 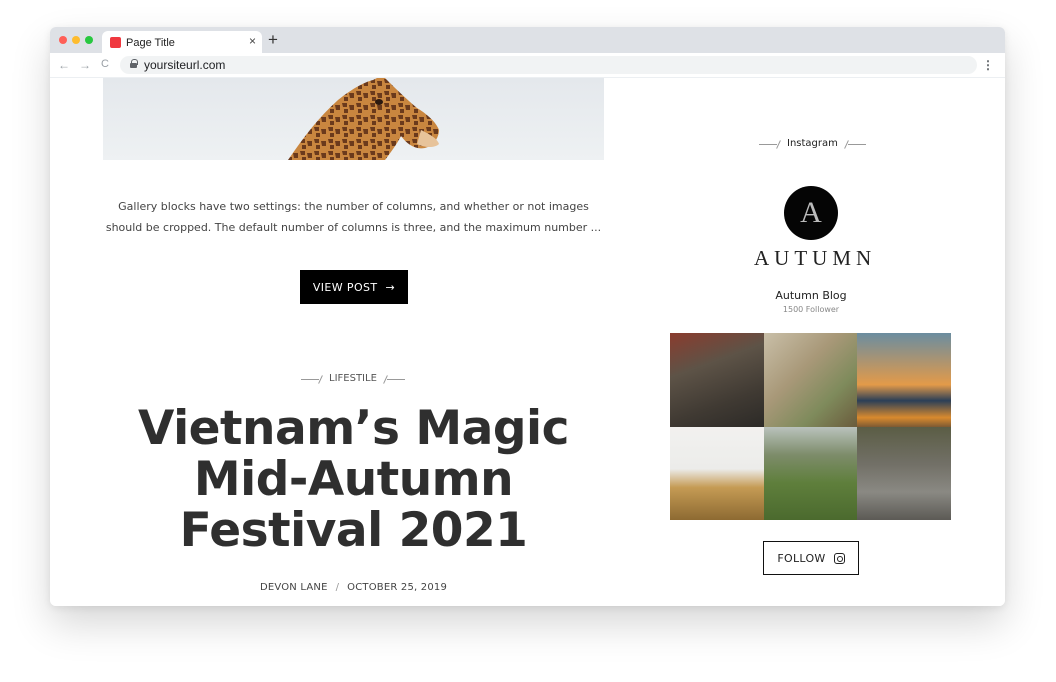 I want to click on instagram-grid, so click(x=810, y=426).